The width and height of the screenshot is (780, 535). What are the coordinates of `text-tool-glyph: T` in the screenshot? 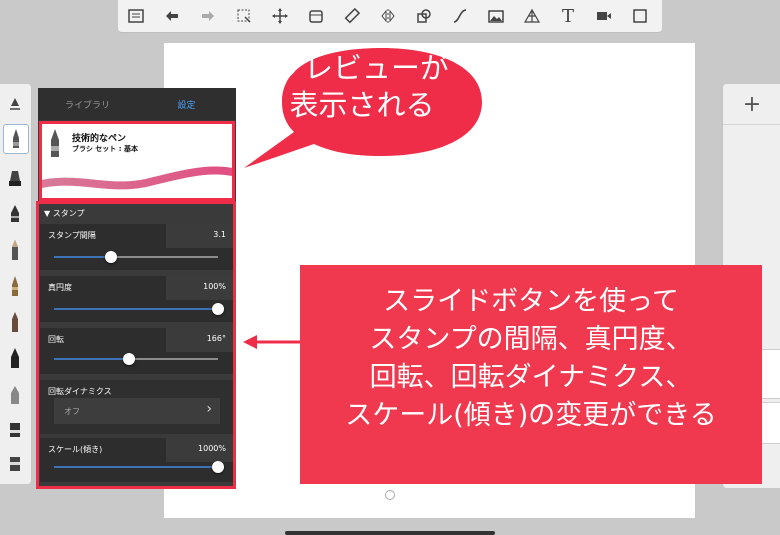 It's located at (567, 16).